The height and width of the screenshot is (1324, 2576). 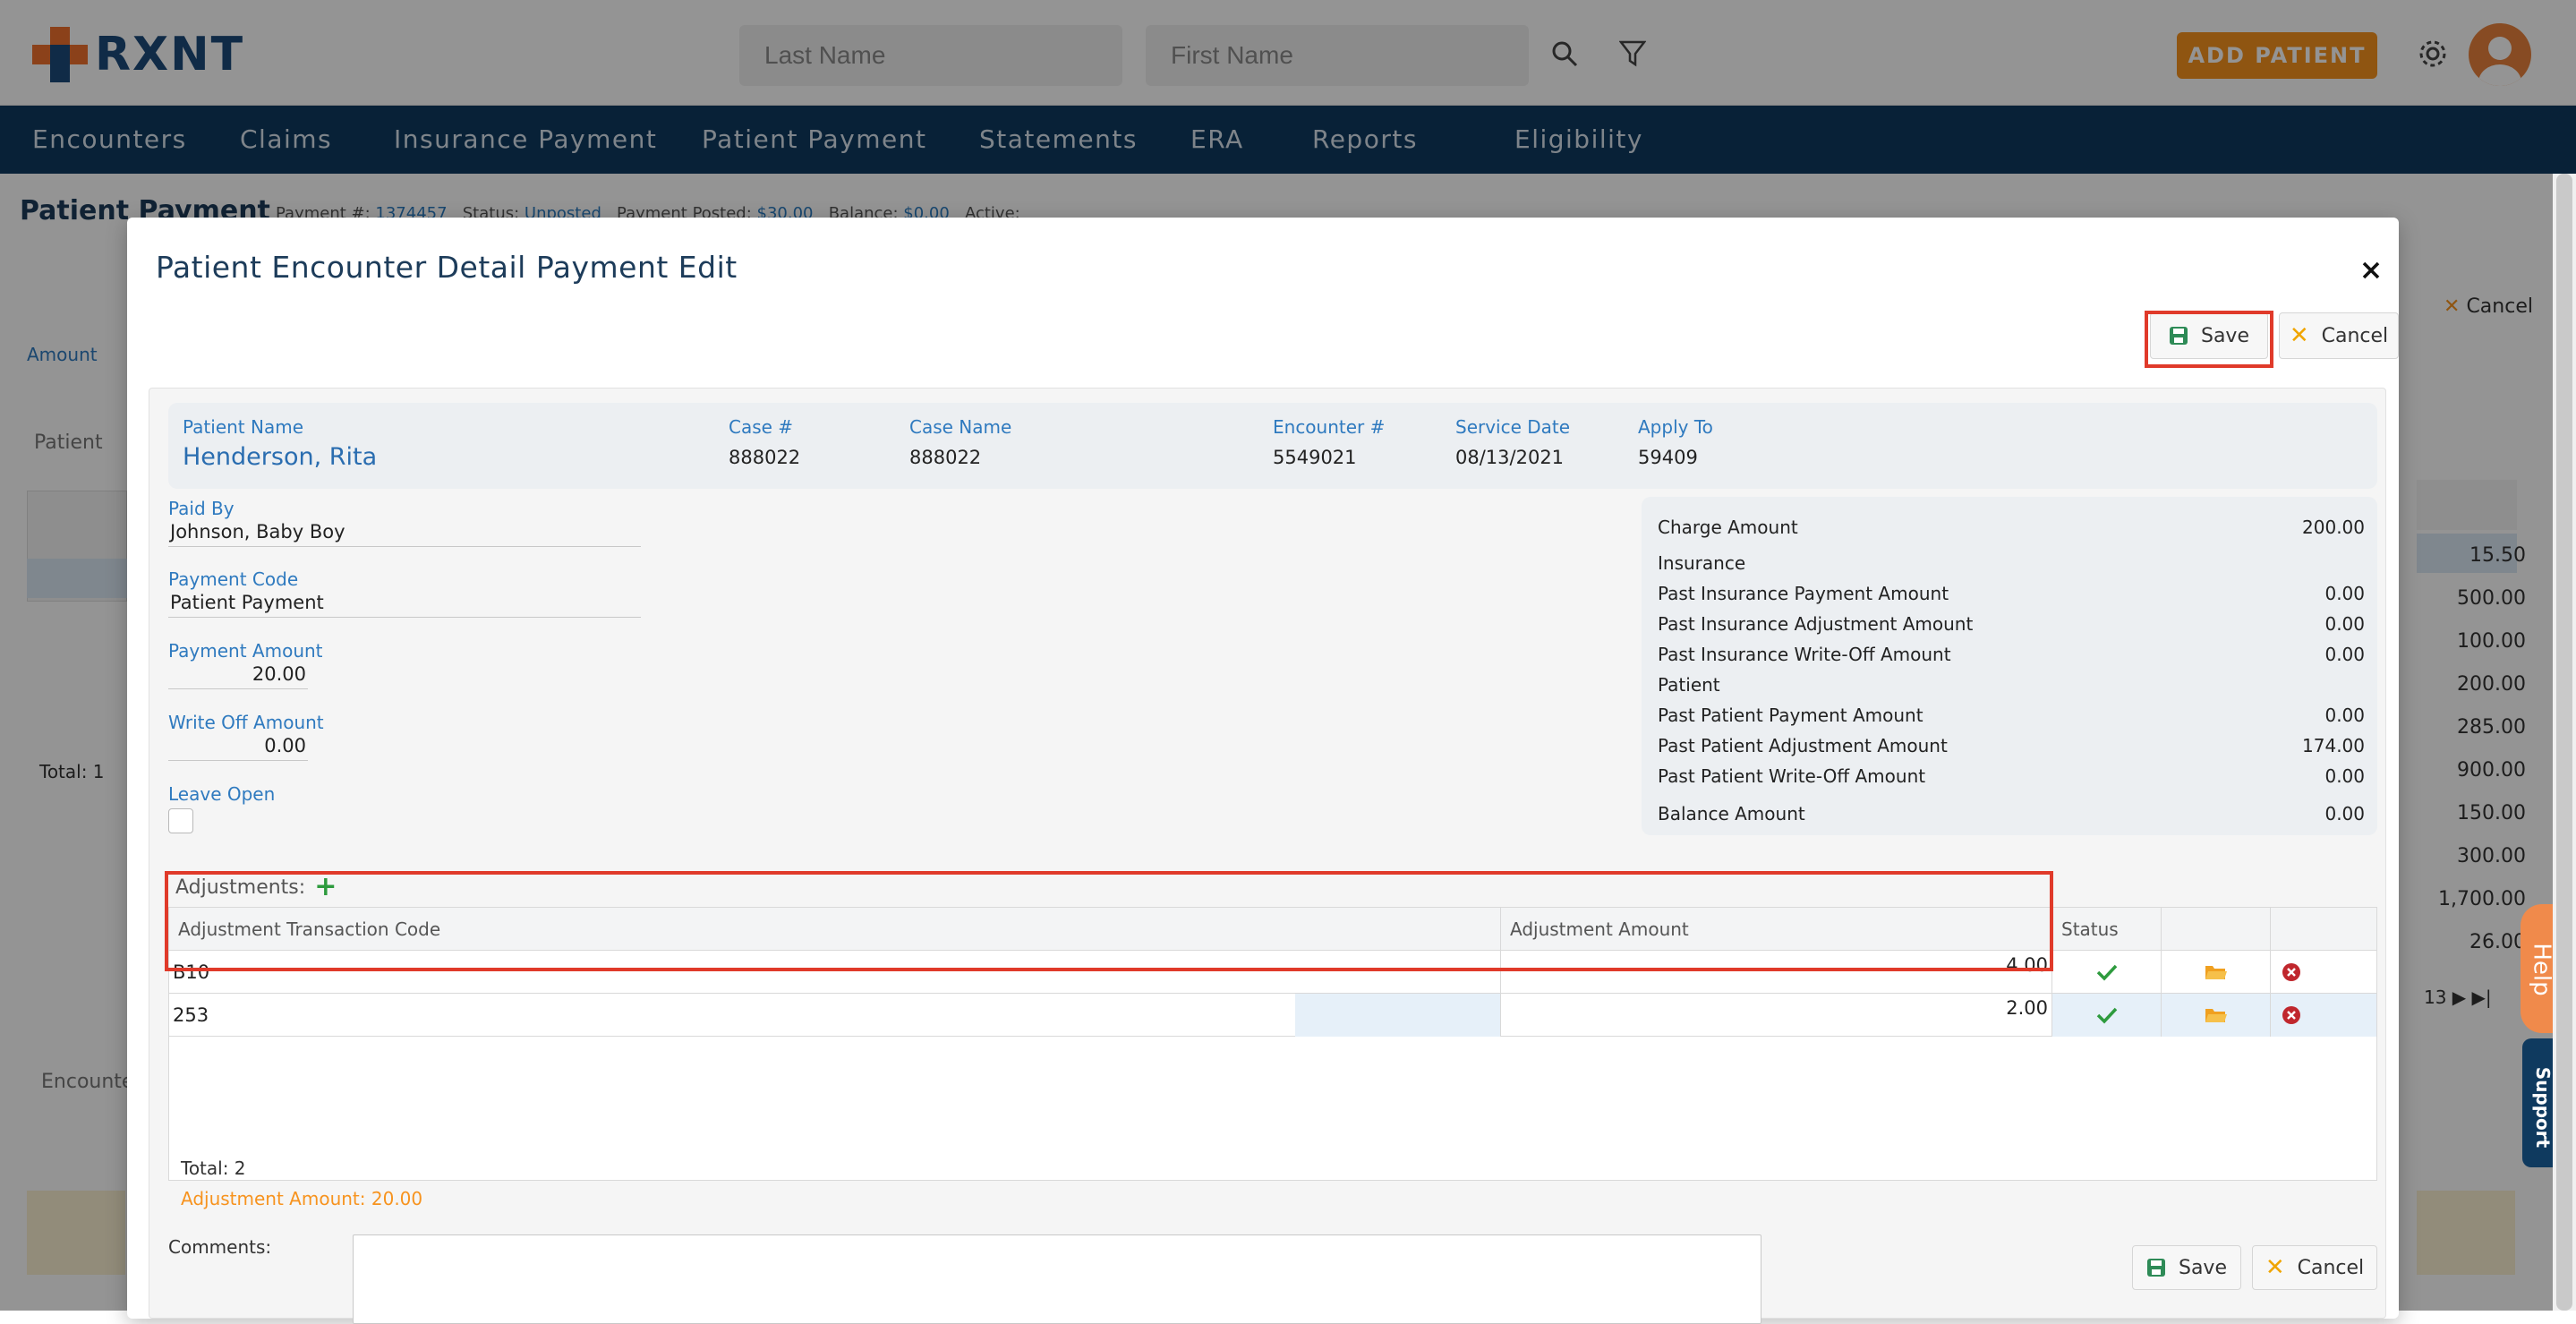 I want to click on save-button: Save, so click(x=2209, y=335).